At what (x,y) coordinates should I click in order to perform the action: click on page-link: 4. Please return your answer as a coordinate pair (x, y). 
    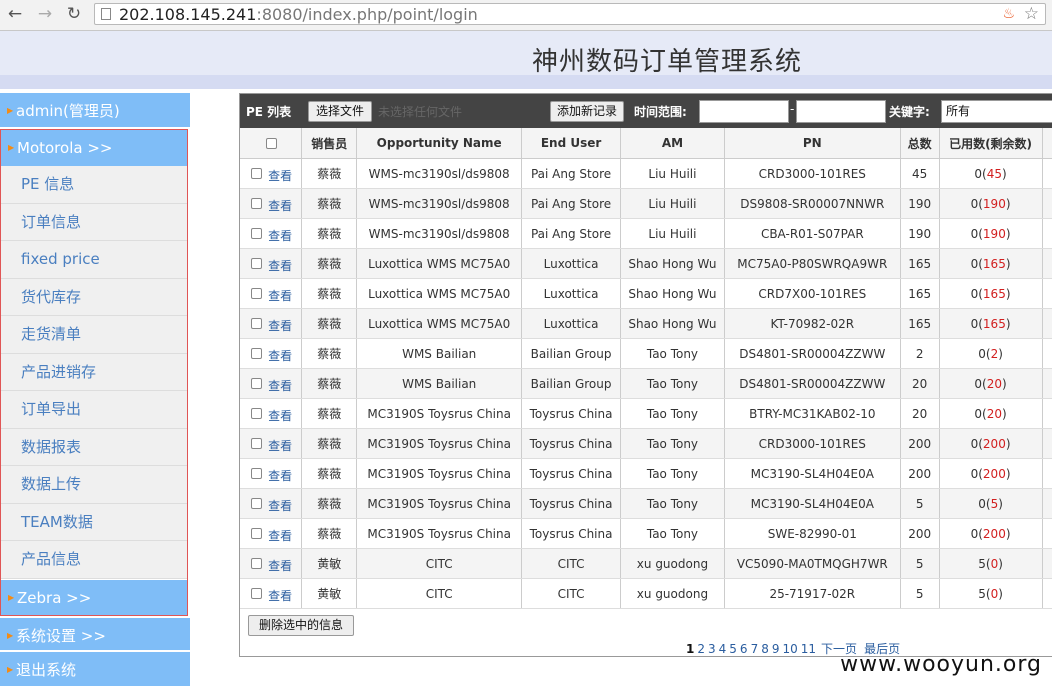
    Looking at the image, I should click on (723, 649).